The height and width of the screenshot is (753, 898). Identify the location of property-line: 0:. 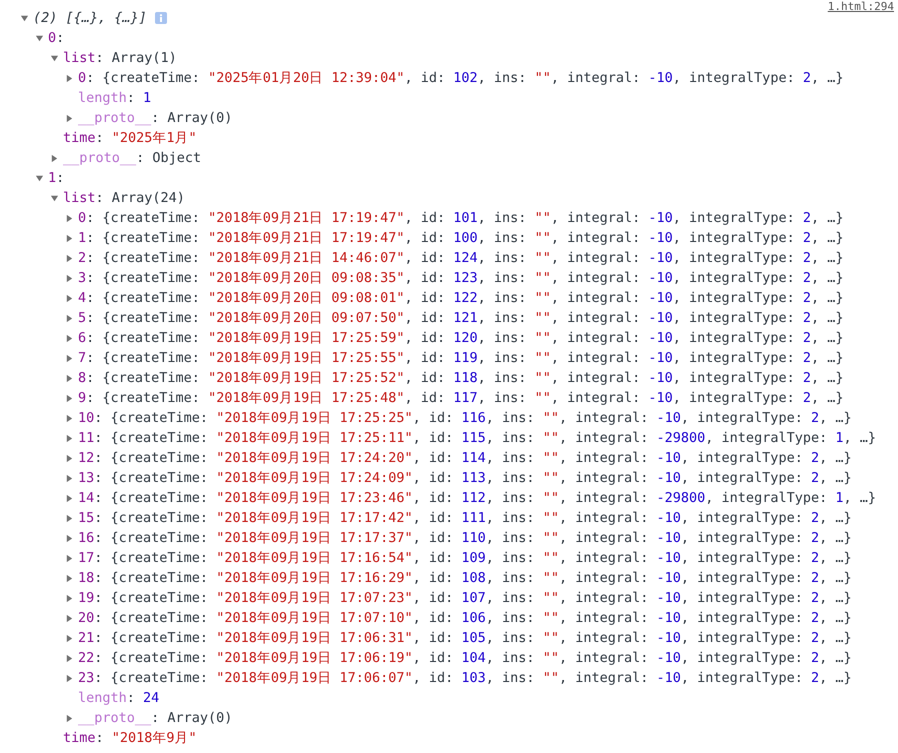
(56, 38).